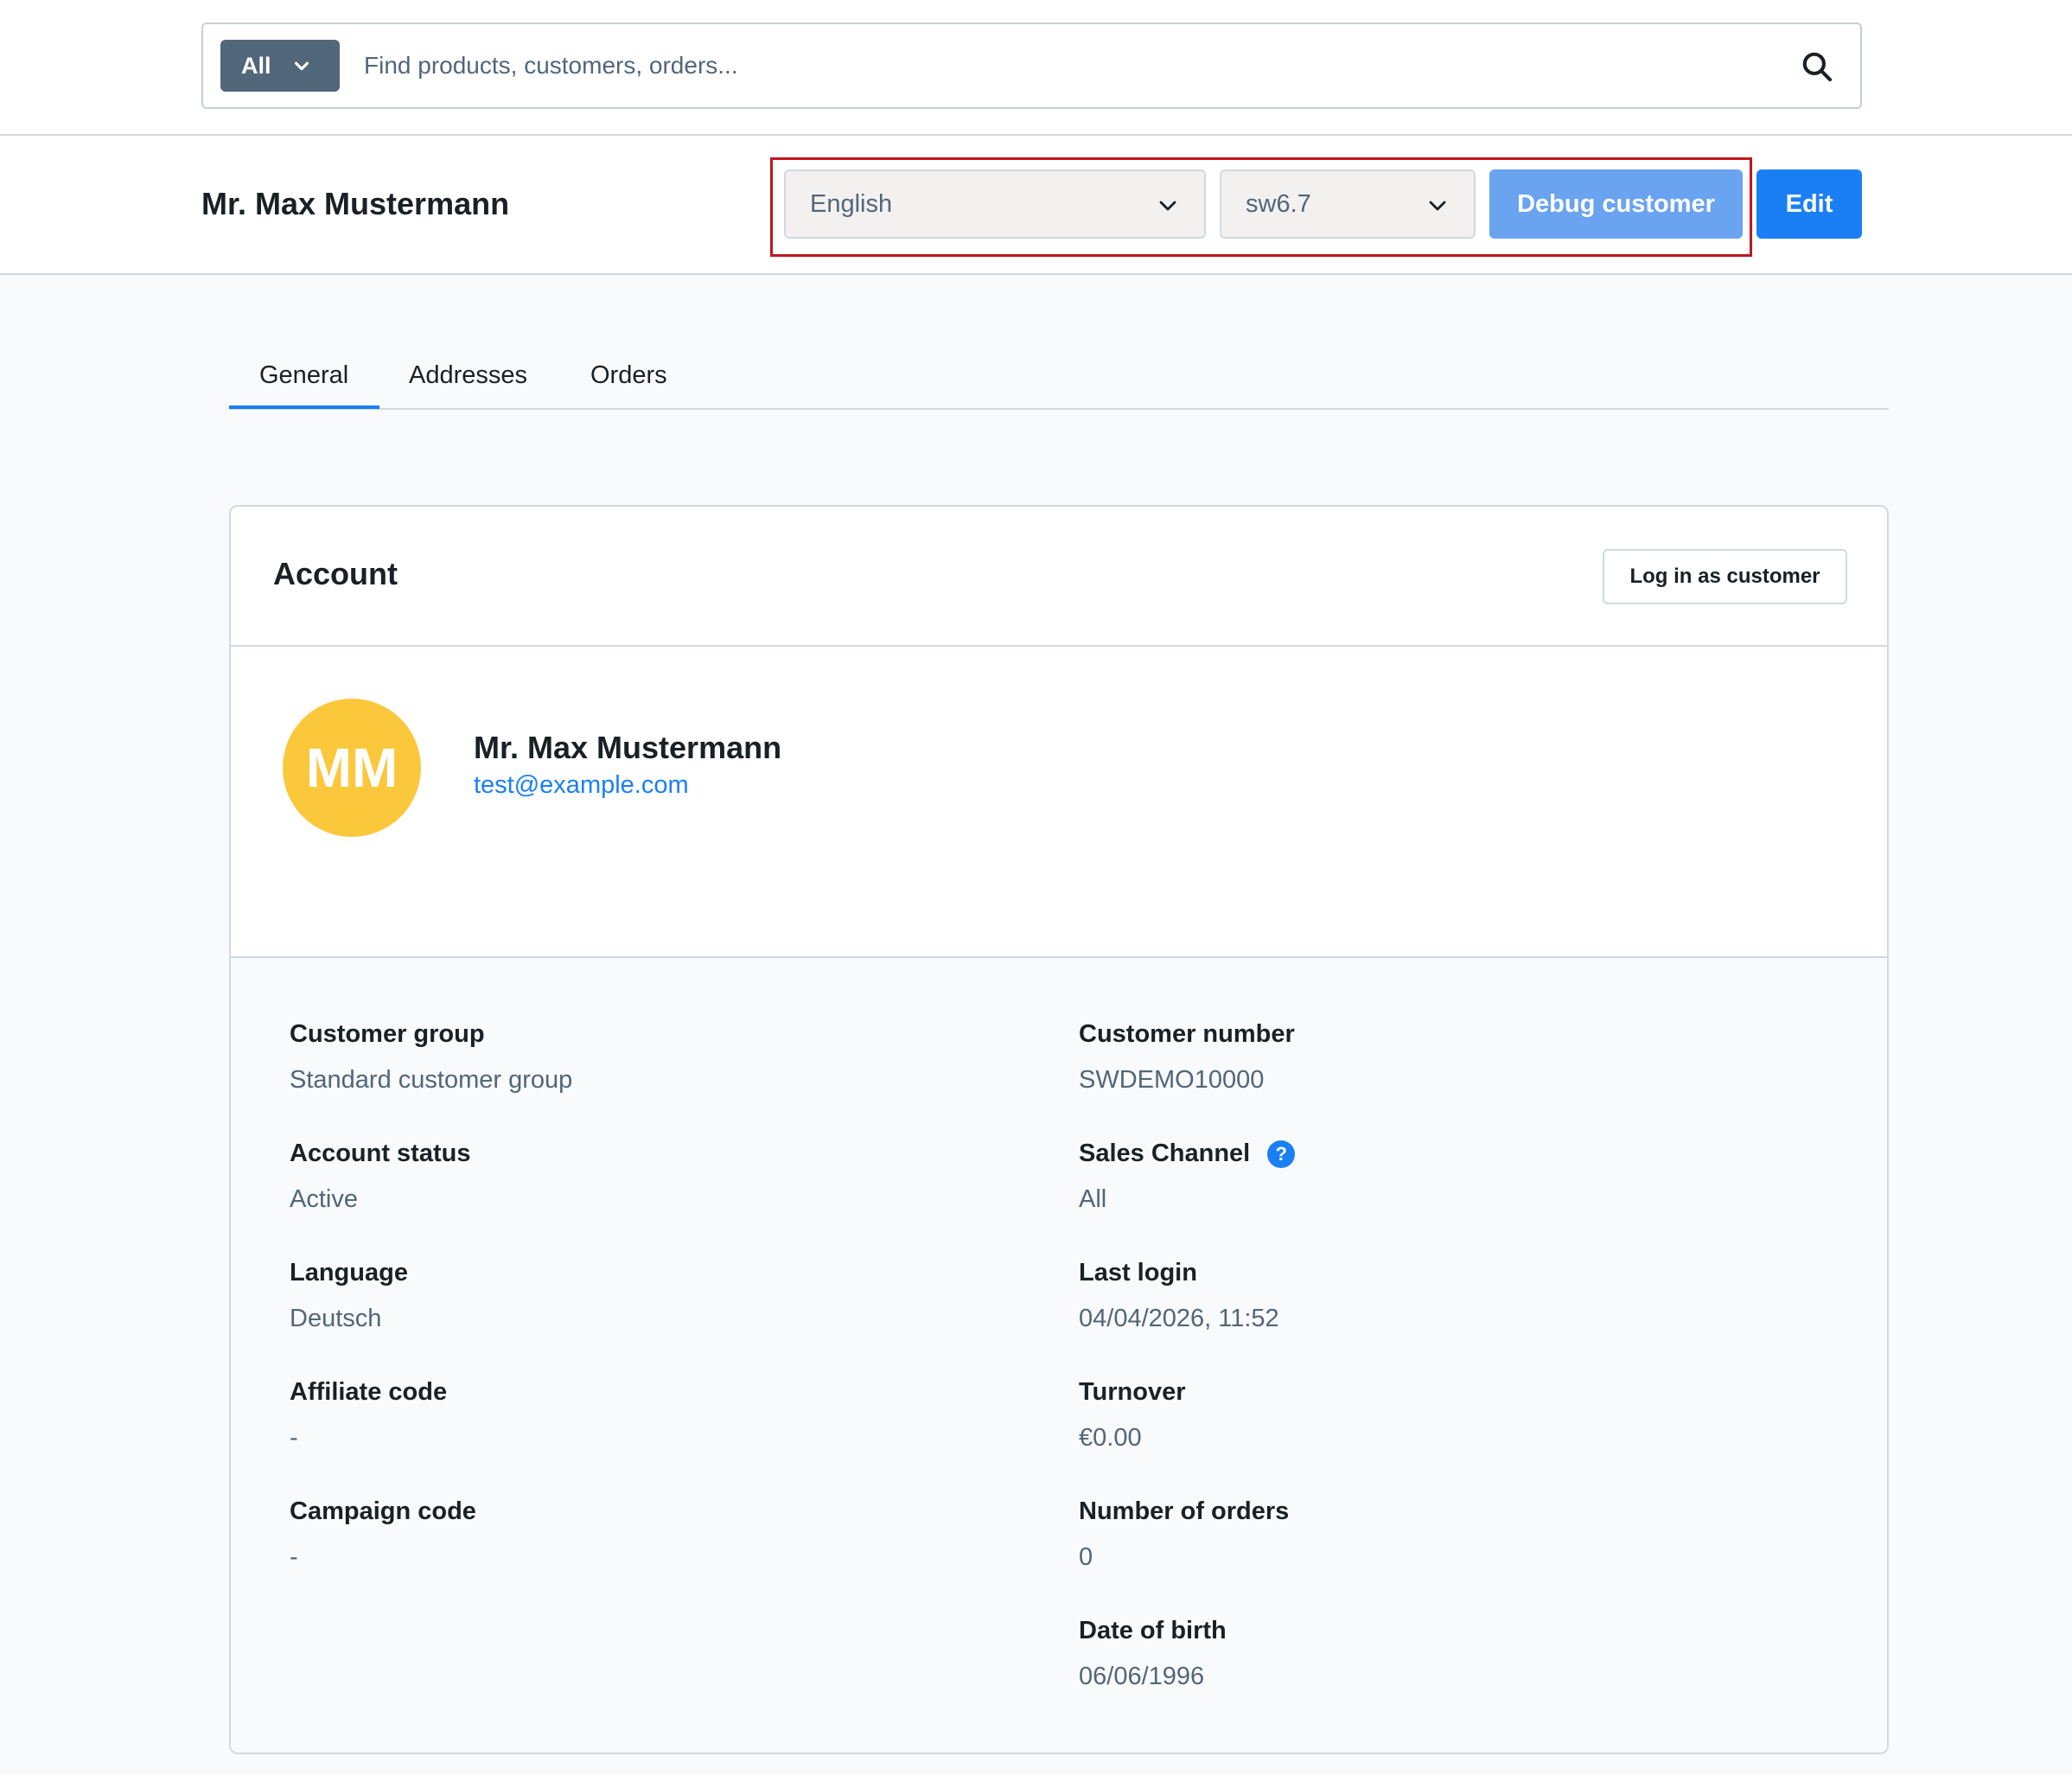 Image resolution: width=2072 pixels, height=1775 pixels. I want to click on customer-email-link: test@example.com, so click(581, 785).